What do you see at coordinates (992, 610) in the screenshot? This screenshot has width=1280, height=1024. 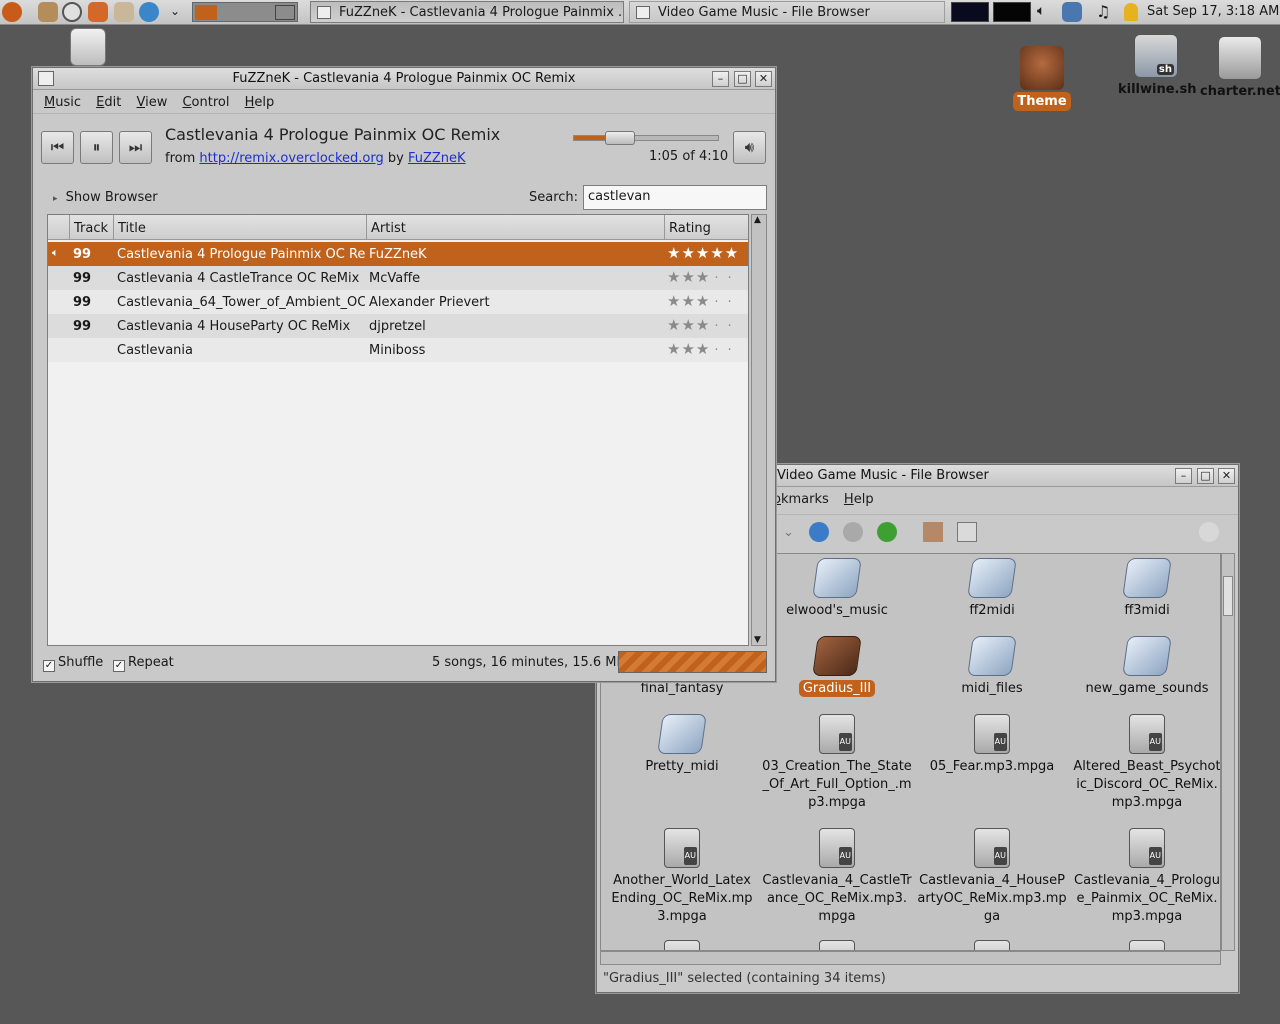 I see `item-label: ff2midi` at bounding box center [992, 610].